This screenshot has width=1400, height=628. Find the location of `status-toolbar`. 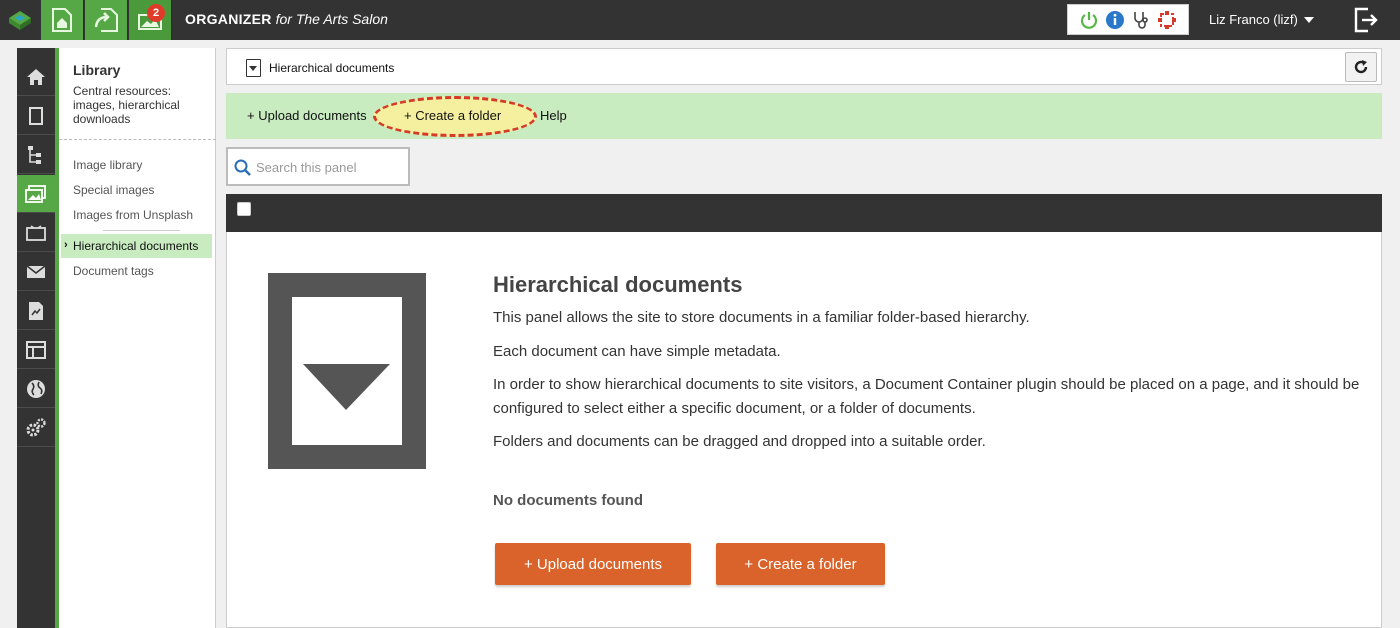

status-toolbar is located at coordinates (1128, 19).